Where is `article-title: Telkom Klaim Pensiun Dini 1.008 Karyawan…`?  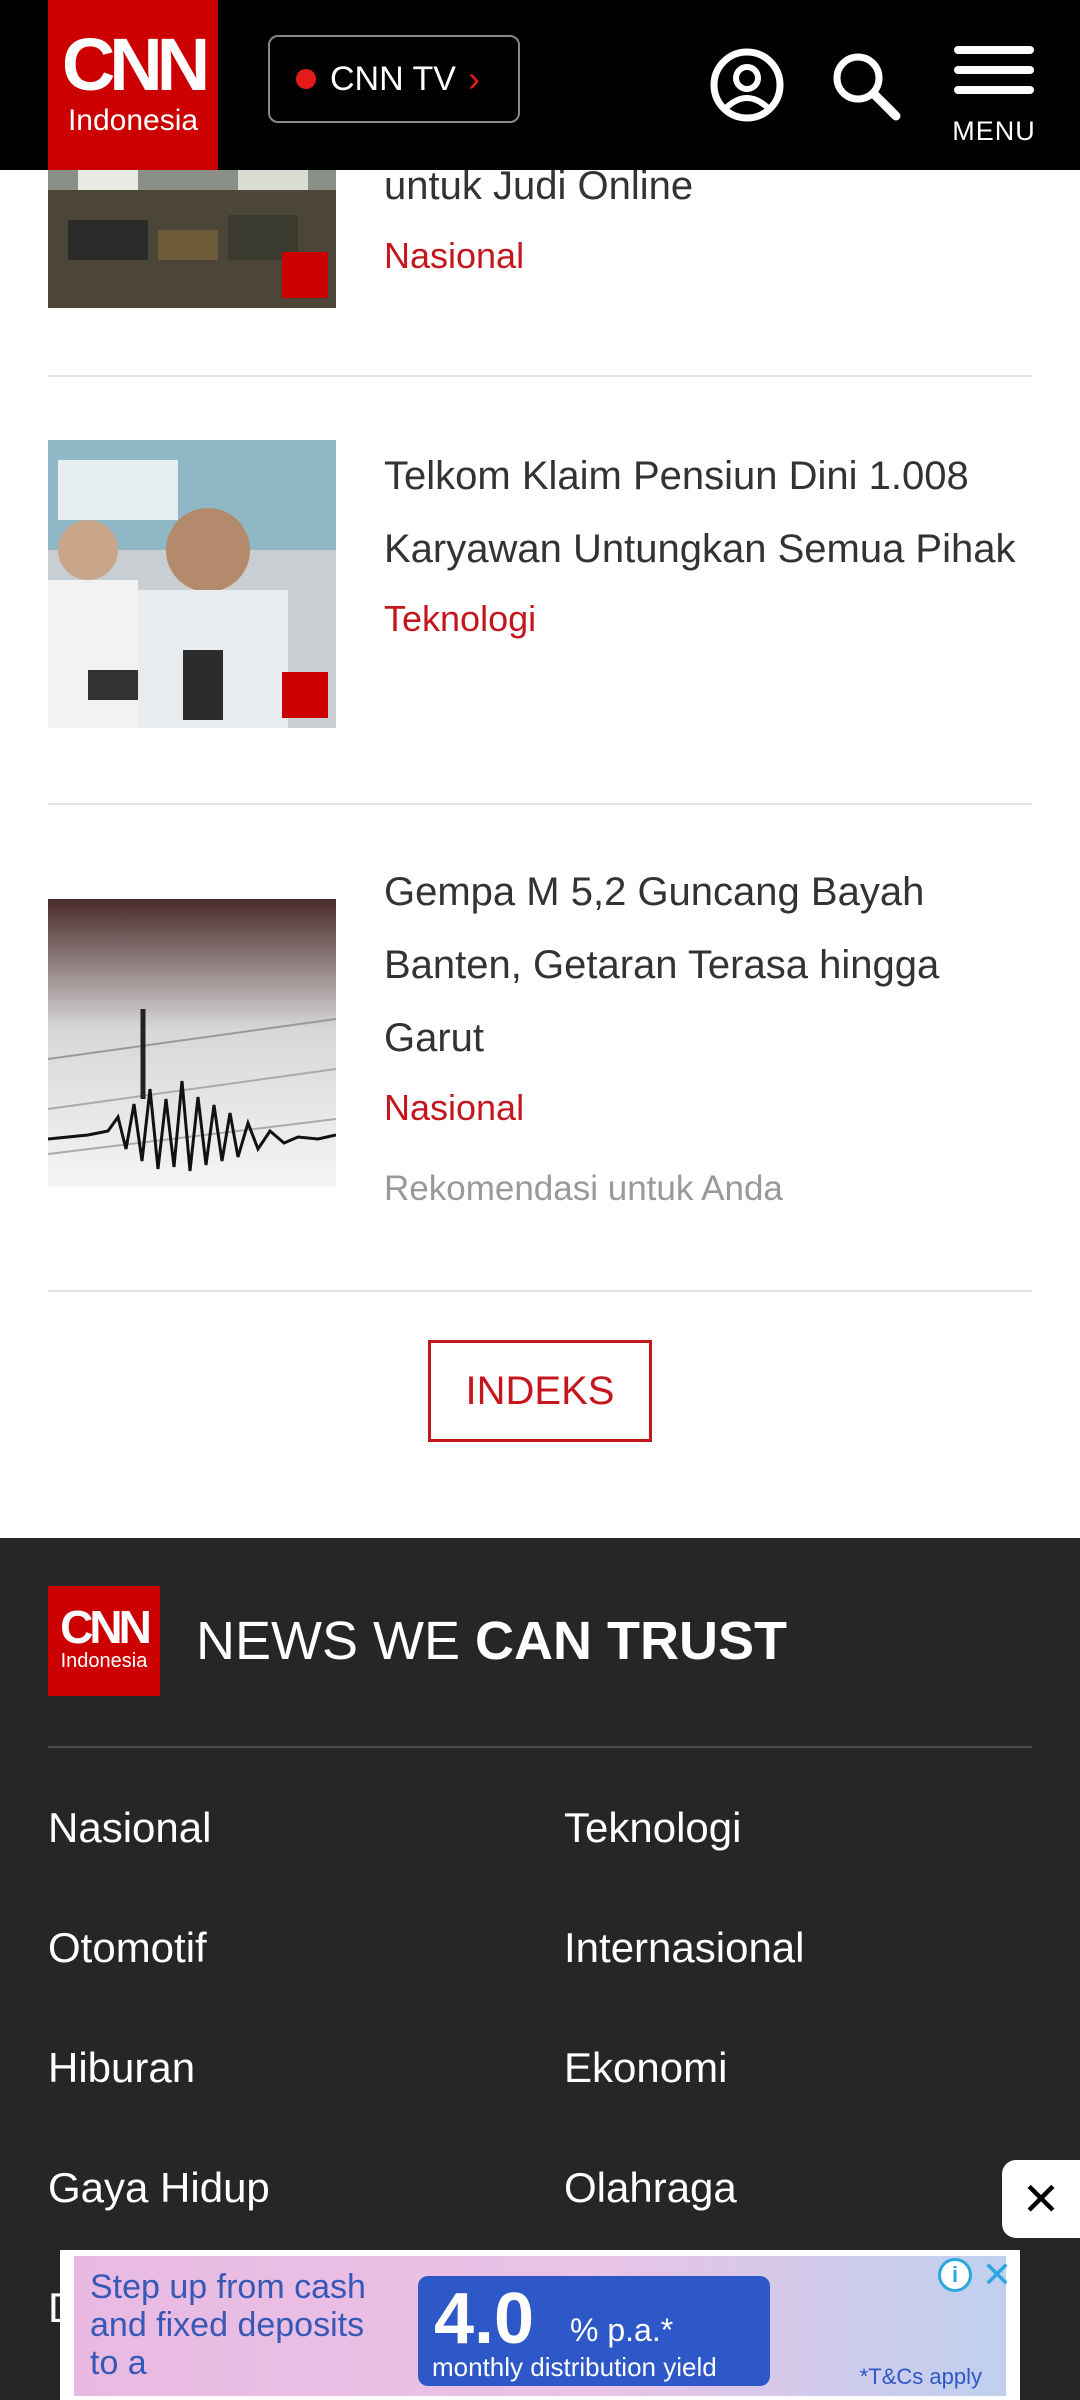 article-title: Telkom Klaim Pensiun Dini 1.008 Karyawan… is located at coordinates (709, 513).